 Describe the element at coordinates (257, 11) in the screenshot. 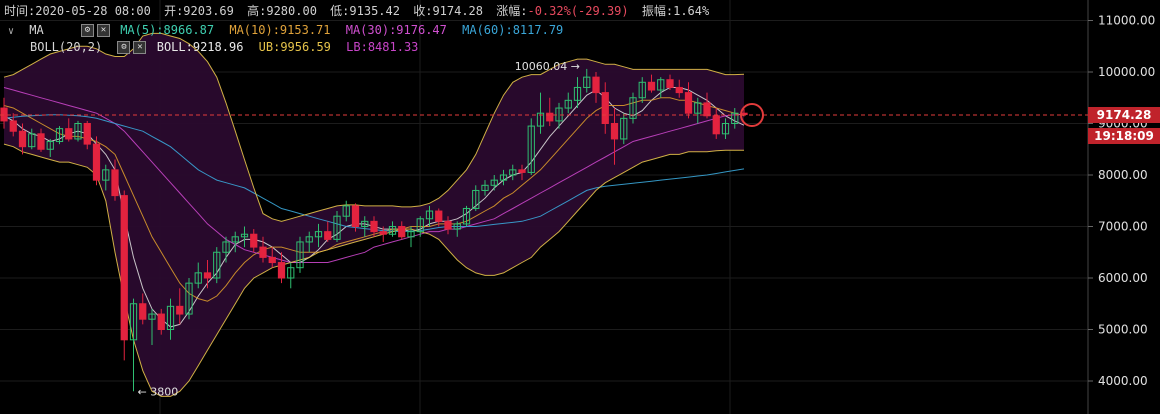

I see `high-label: 高:` at that location.